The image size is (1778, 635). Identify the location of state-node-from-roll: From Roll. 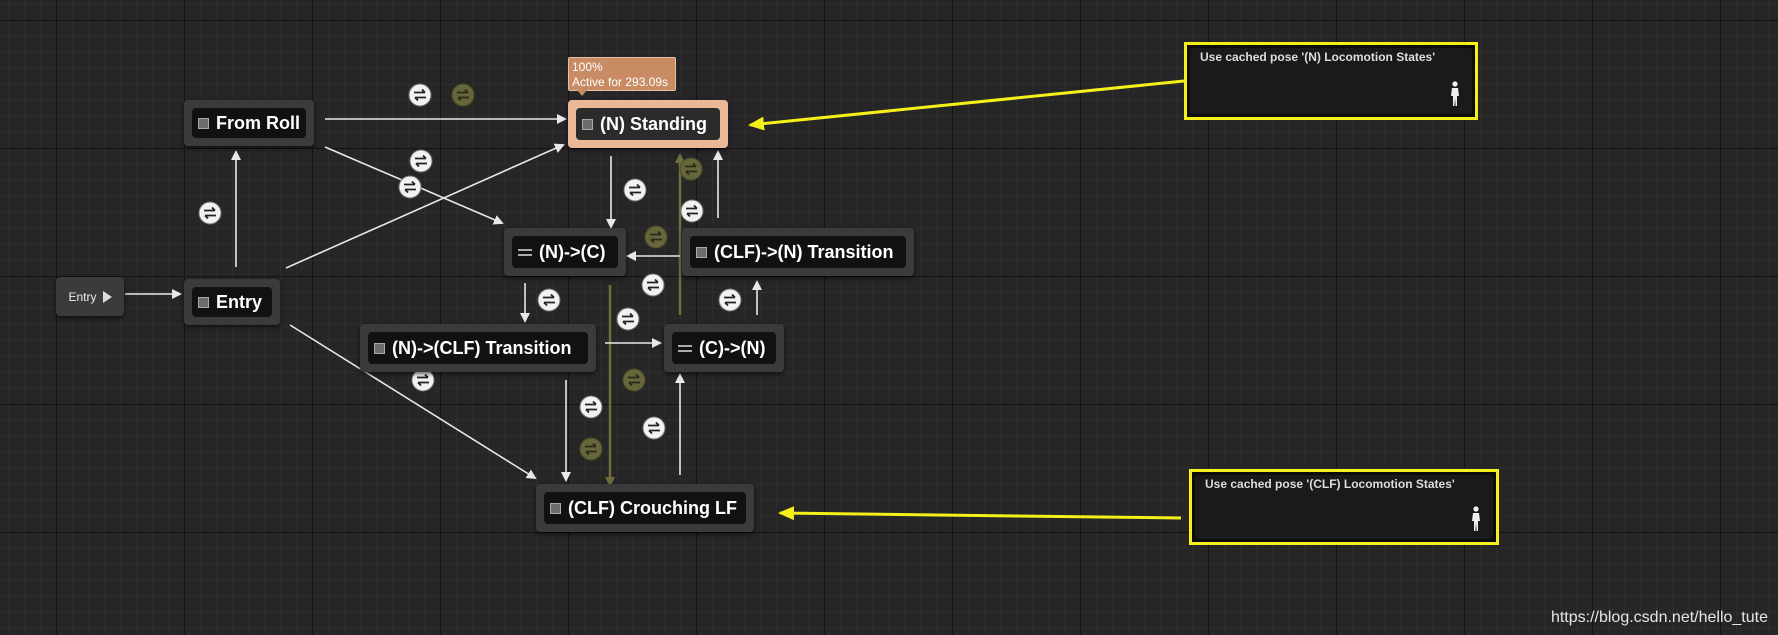
(249, 123).